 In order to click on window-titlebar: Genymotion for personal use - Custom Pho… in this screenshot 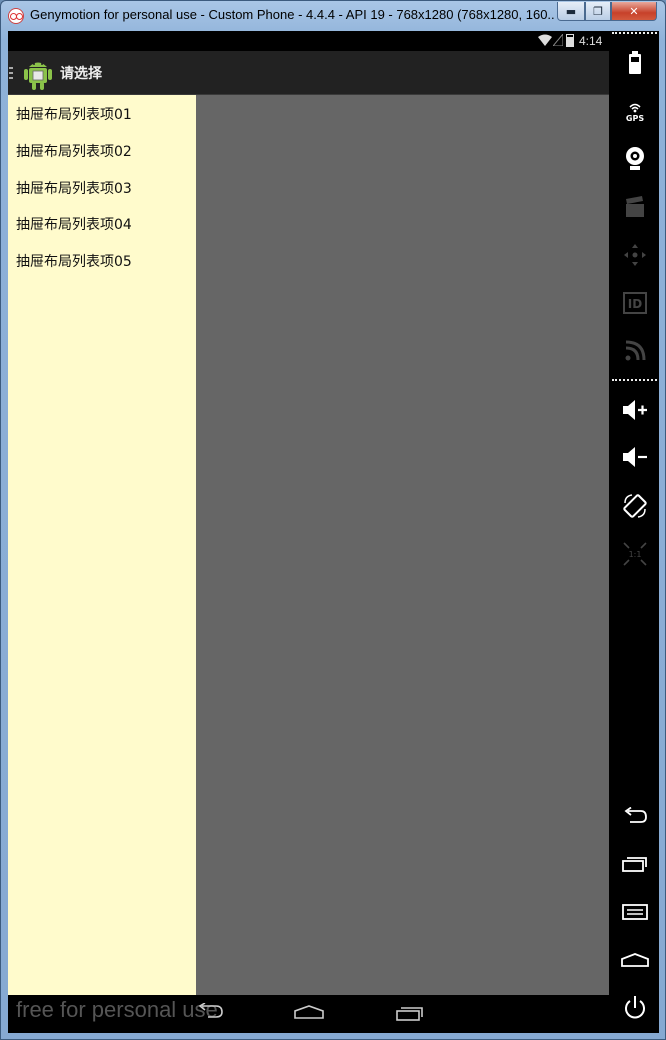, I will do `click(333, 16)`.